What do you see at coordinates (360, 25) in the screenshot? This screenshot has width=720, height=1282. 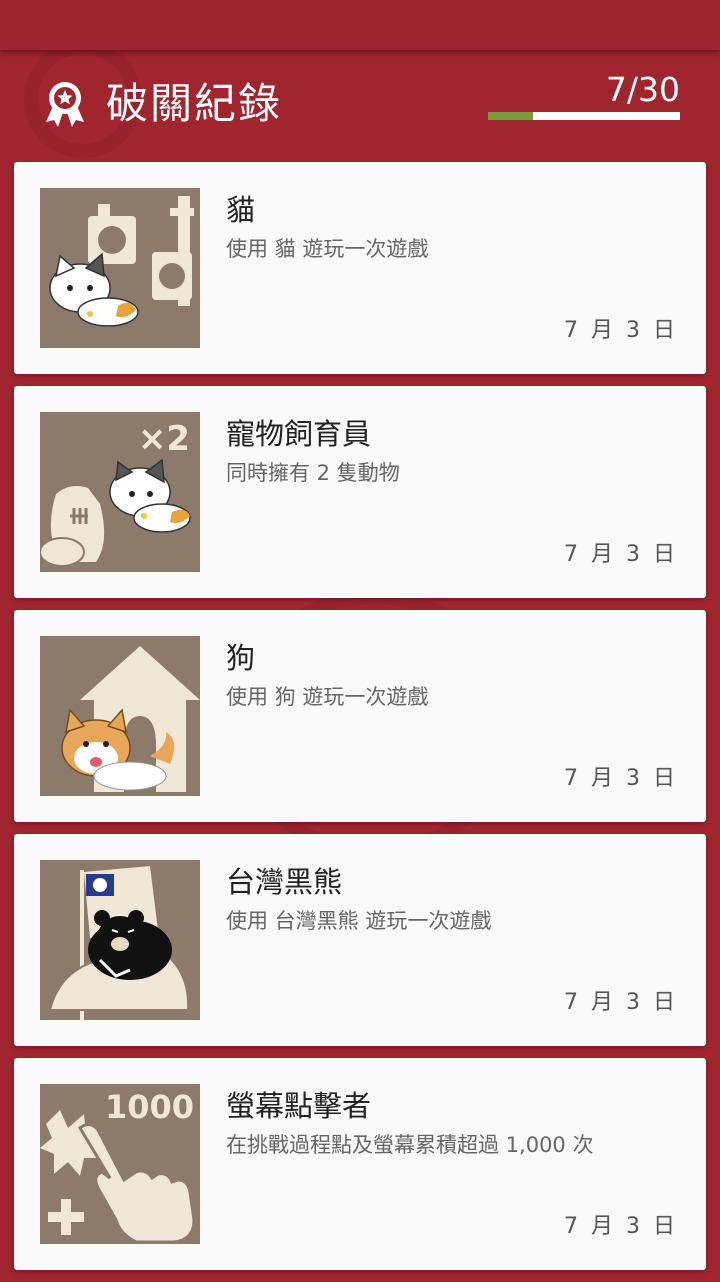 I see `top-bar` at bounding box center [360, 25].